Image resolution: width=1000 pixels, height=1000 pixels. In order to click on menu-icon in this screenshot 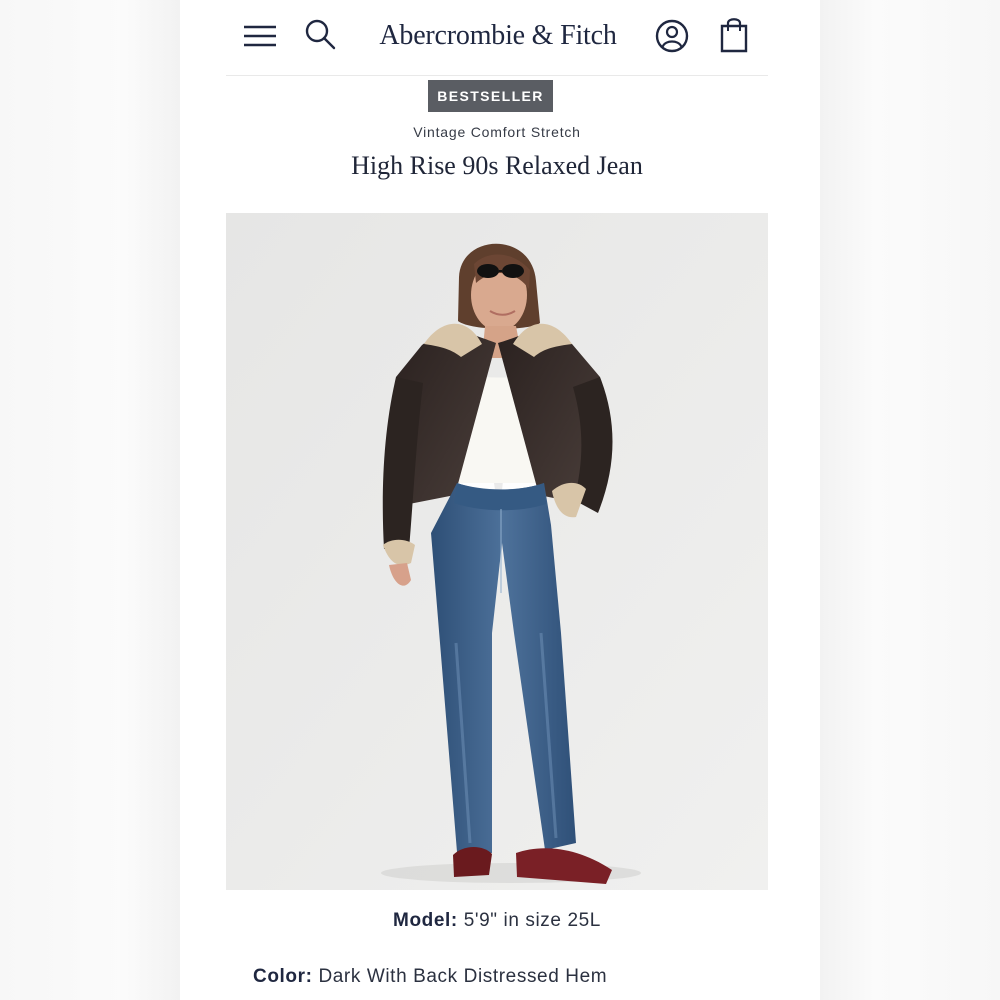, I will do `click(260, 36)`.